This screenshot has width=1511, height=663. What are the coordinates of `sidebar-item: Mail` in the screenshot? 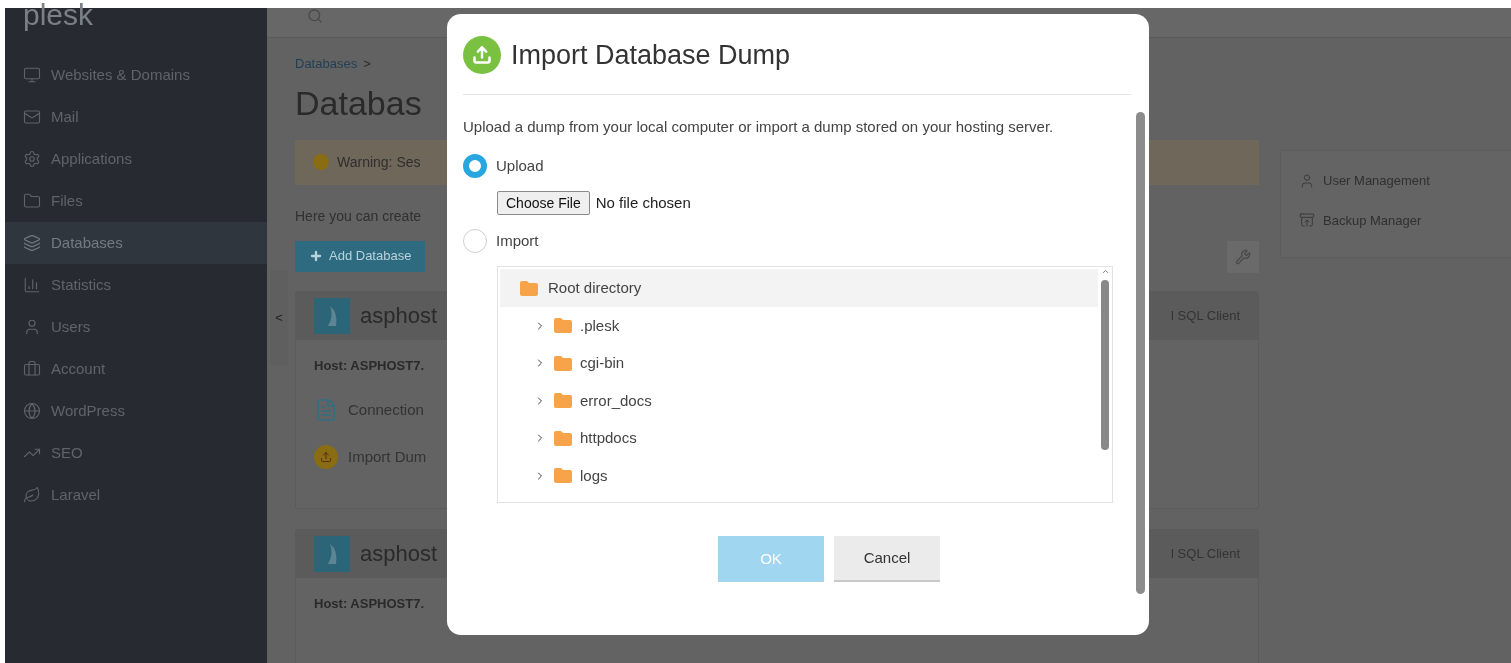 It's located at (136, 117).